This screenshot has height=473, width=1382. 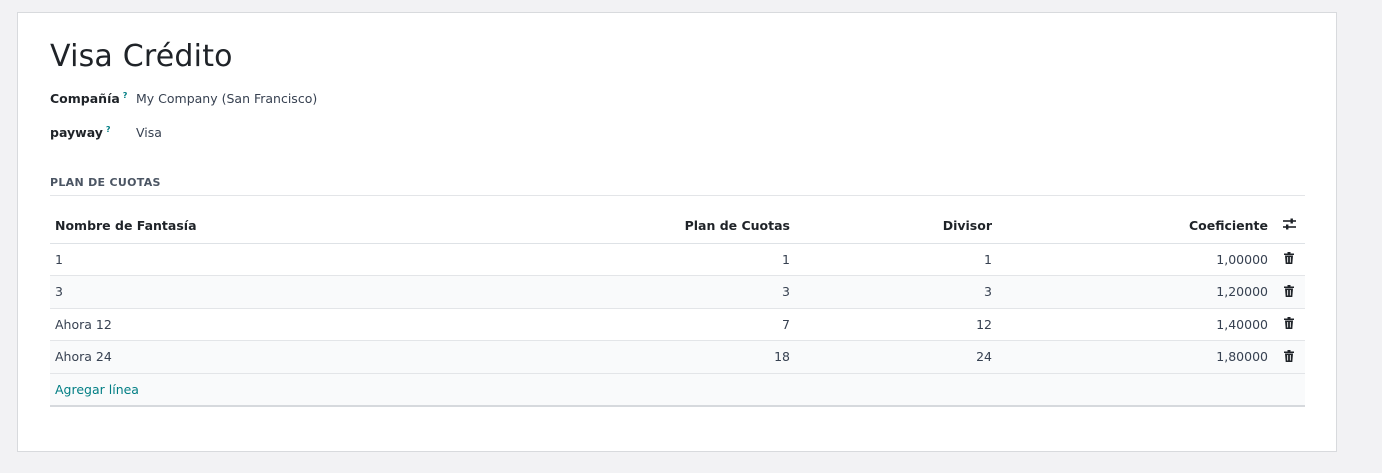 What do you see at coordinates (896, 259) in the screenshot?
I see `cell-divisor: 1` at bounding box center [896, 259].